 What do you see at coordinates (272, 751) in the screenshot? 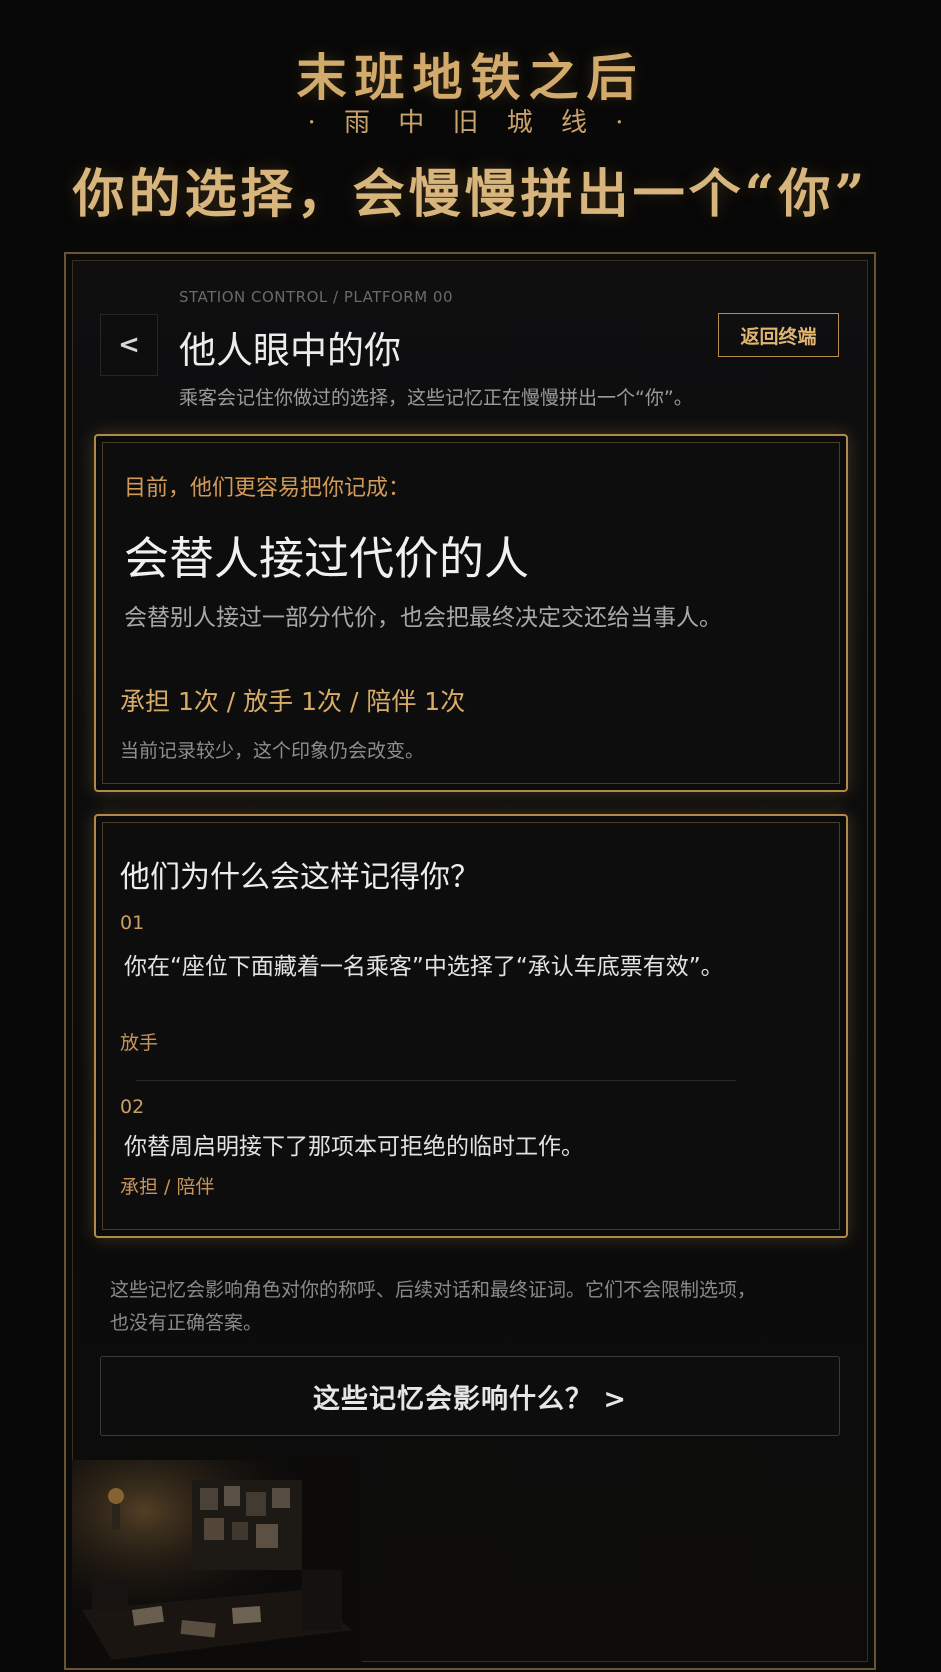
I see `impression-note: 当前记录较少，这个印象仍会改变。` at bounding box center [272, 751].